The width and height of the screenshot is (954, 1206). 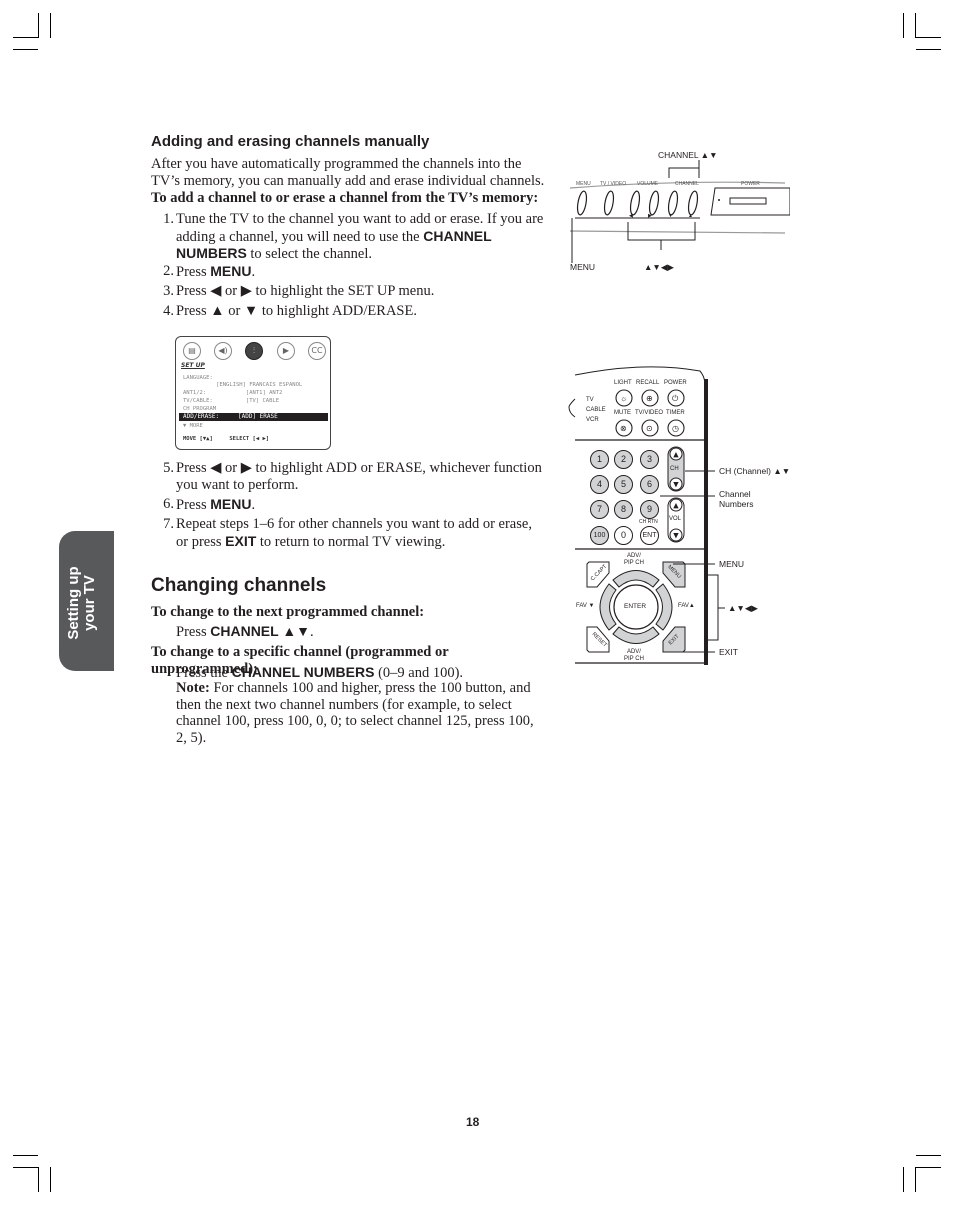 I want to click on side-tab-line-1: Setting up, so click(x=73, y=603).